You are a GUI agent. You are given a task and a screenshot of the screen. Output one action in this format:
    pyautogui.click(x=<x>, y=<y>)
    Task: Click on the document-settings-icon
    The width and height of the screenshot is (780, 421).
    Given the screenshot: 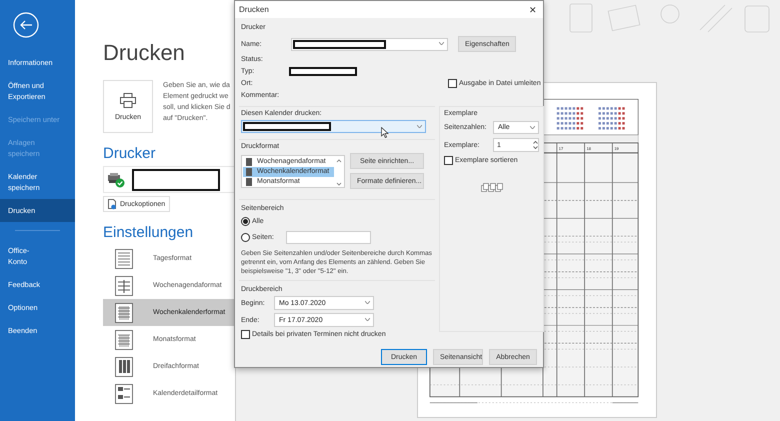 What is the action you would take?
    pyautogui.click(x=112, y=204)
    